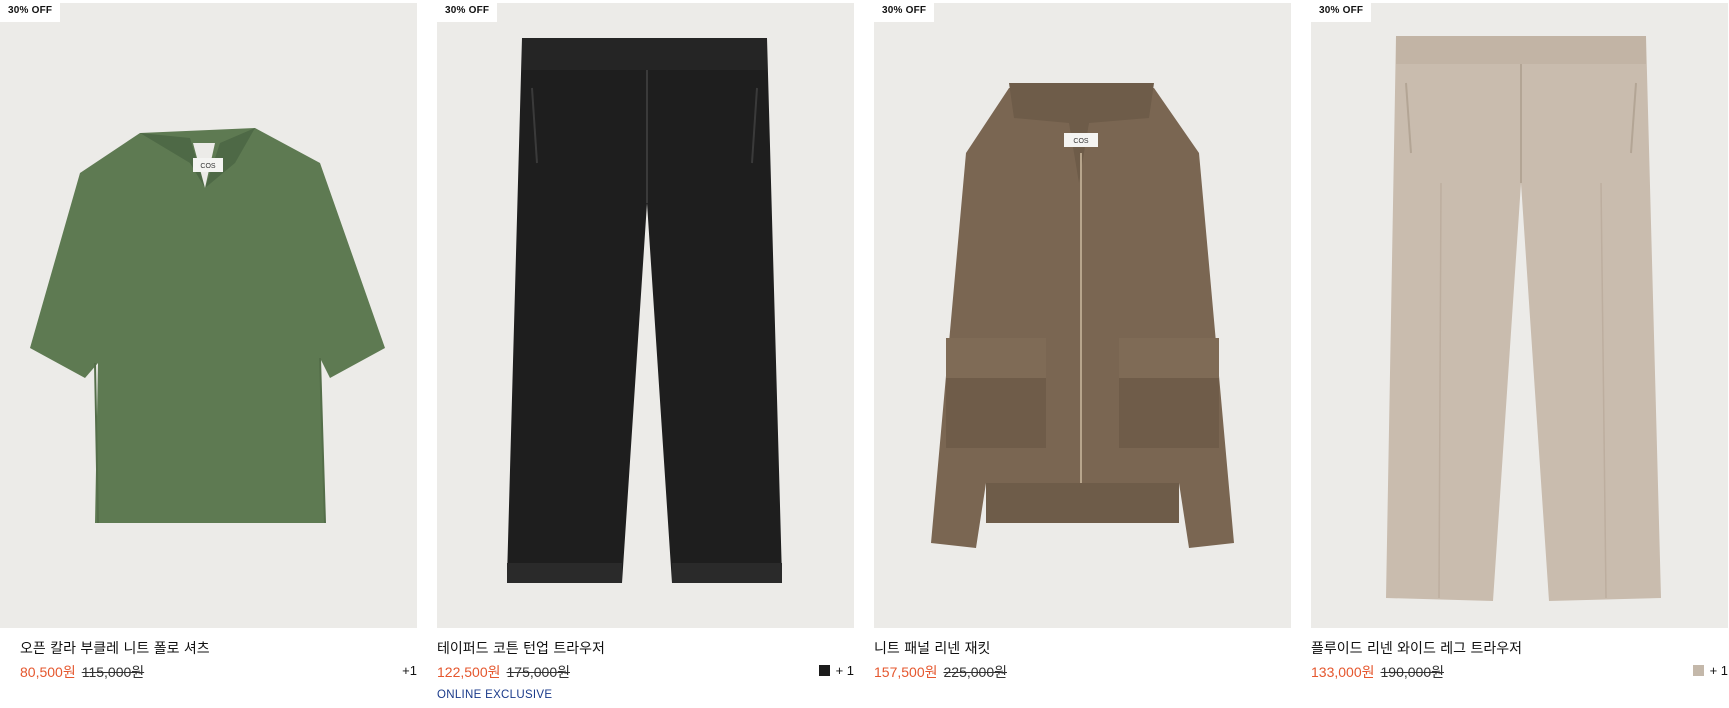  I want to click on sale-price: 133,000원, so click(1343, 672).